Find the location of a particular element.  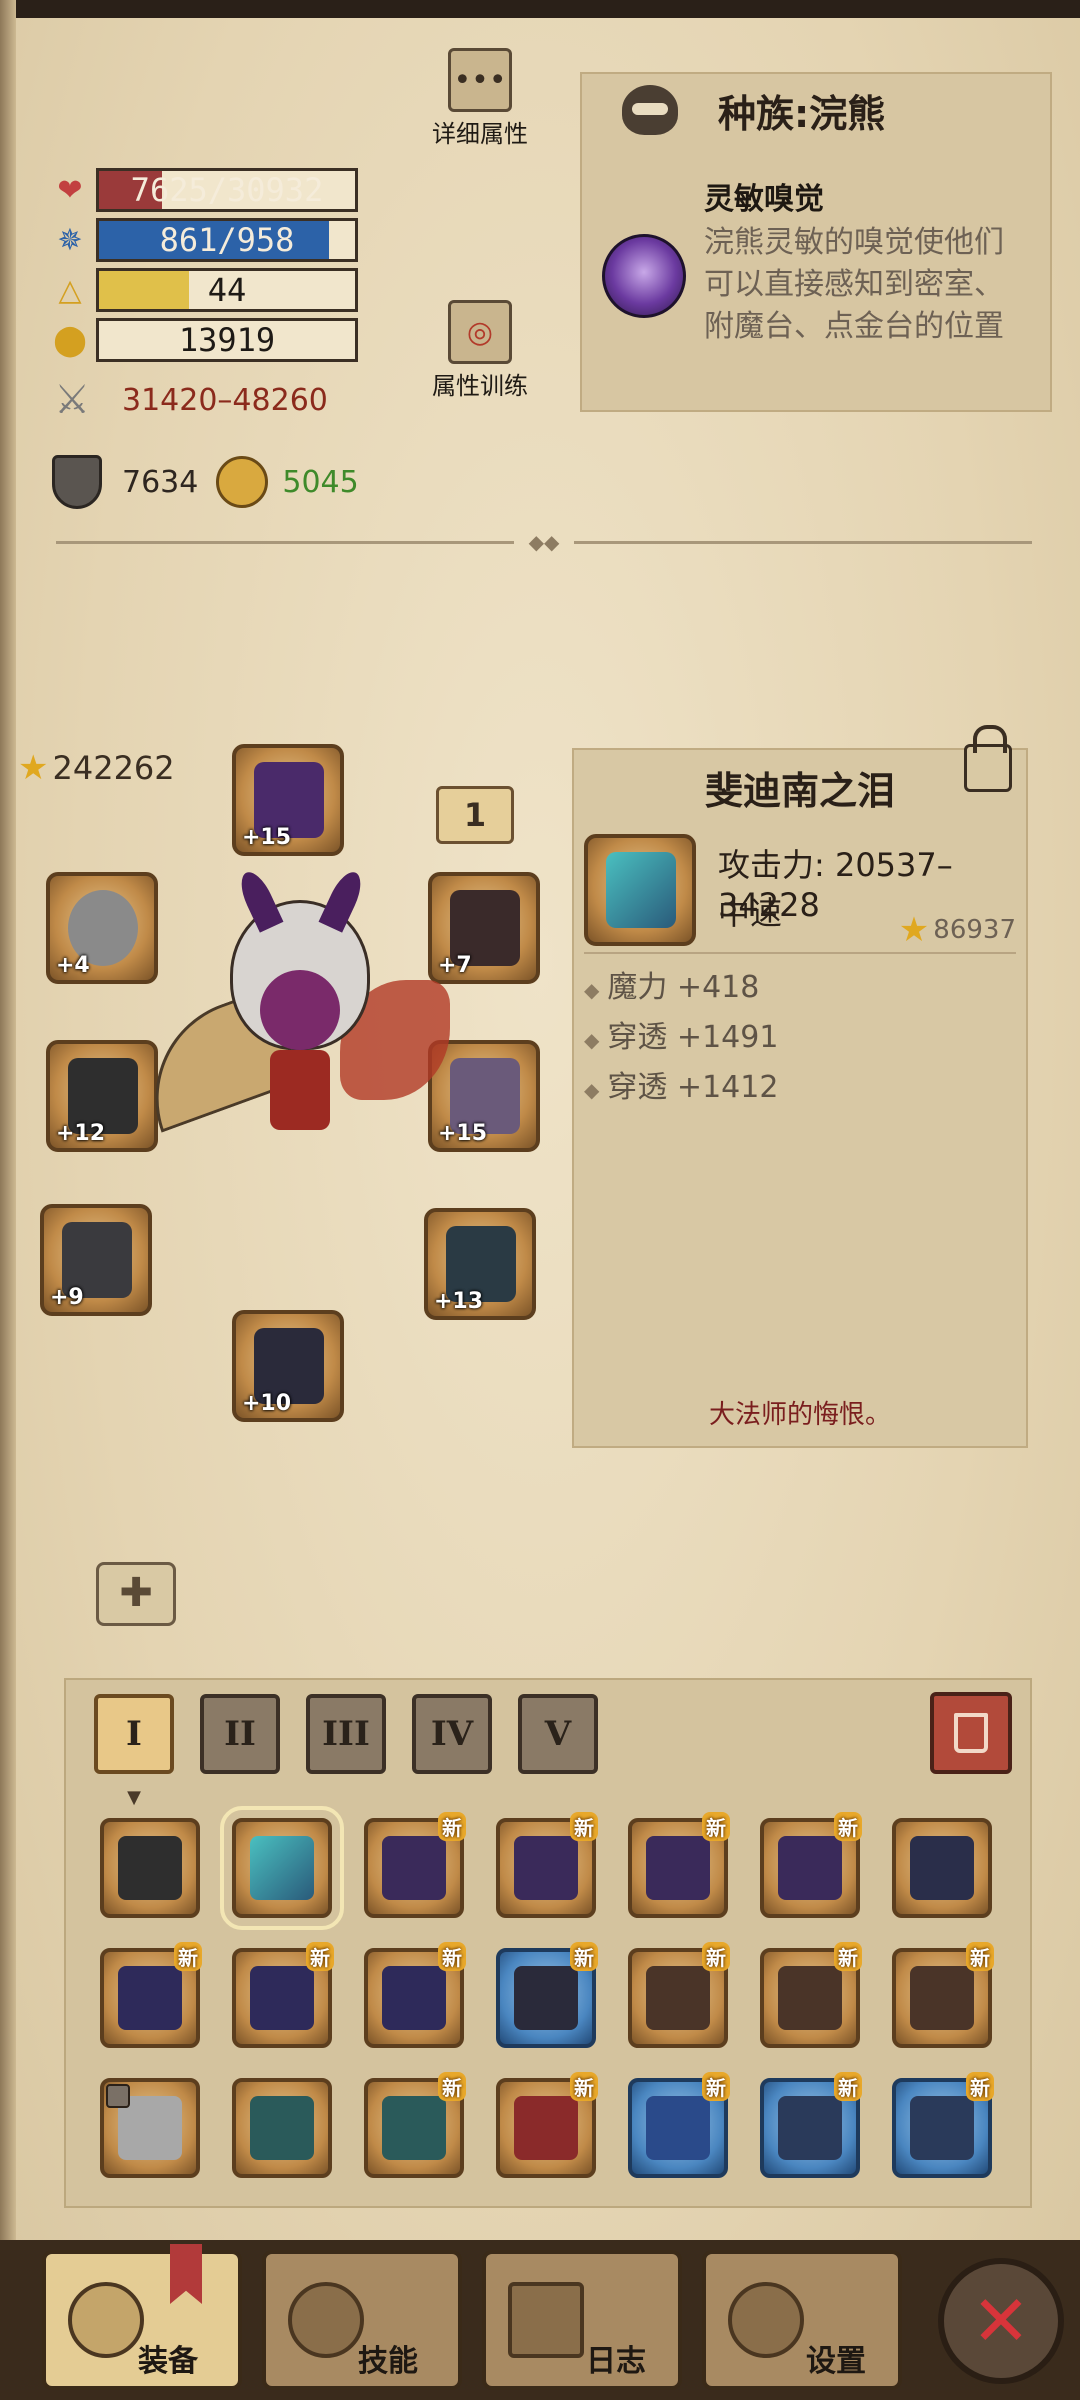

race-trait: 灵敏嗅觉 浣熊灵敏的嗅觉使他们可以直接感知到密室、附魔台、点金台的位置 is located at coordinates (803, 261).